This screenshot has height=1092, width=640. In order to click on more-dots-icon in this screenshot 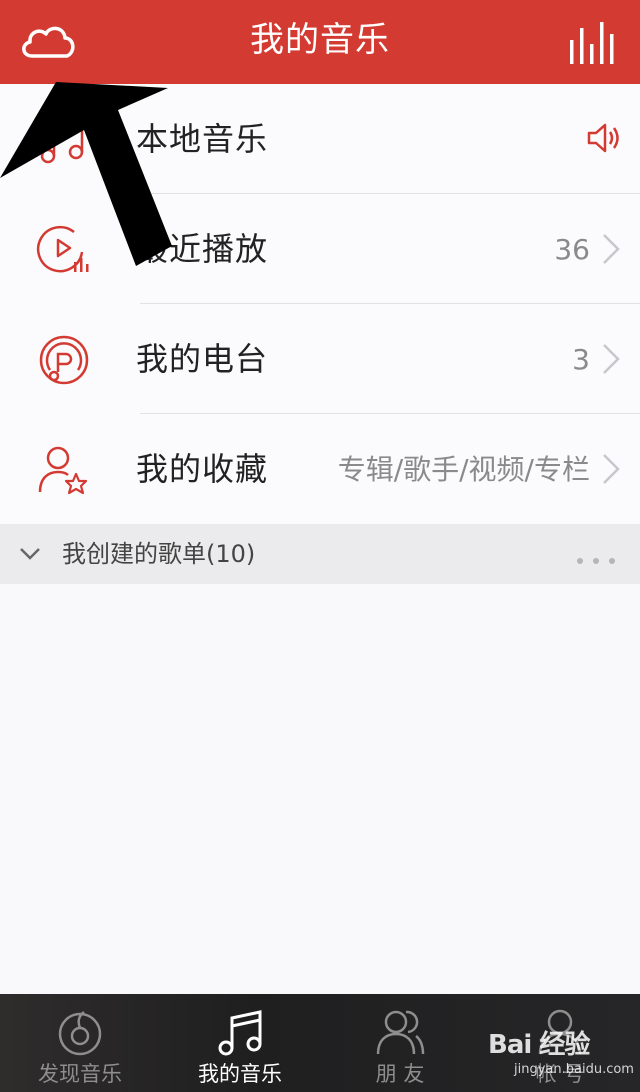, I will do `click(596, 557)`.